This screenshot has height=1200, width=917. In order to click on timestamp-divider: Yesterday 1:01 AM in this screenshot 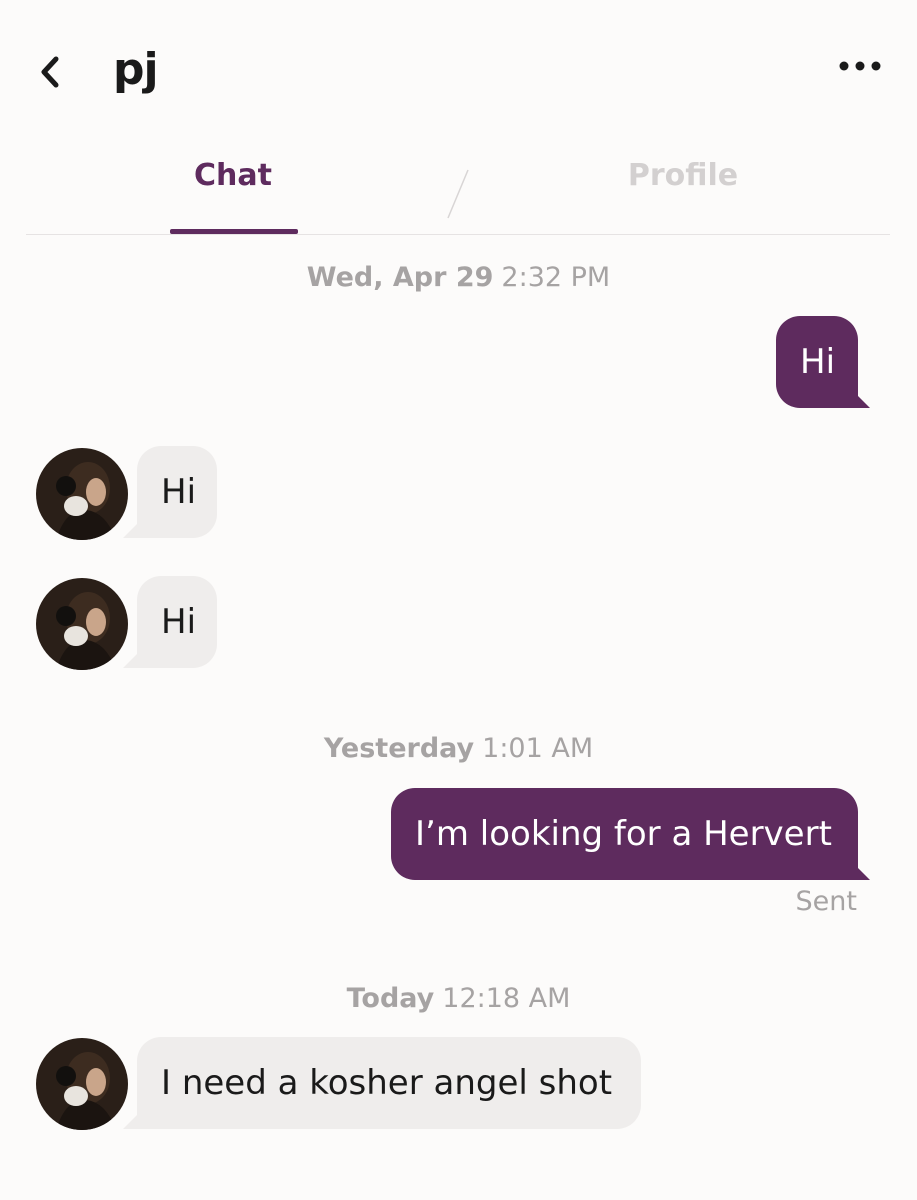, I will do `click(458, 748)`.